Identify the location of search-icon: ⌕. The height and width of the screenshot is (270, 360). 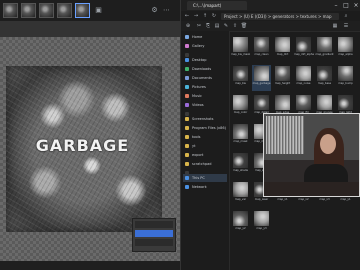
(346, 16).